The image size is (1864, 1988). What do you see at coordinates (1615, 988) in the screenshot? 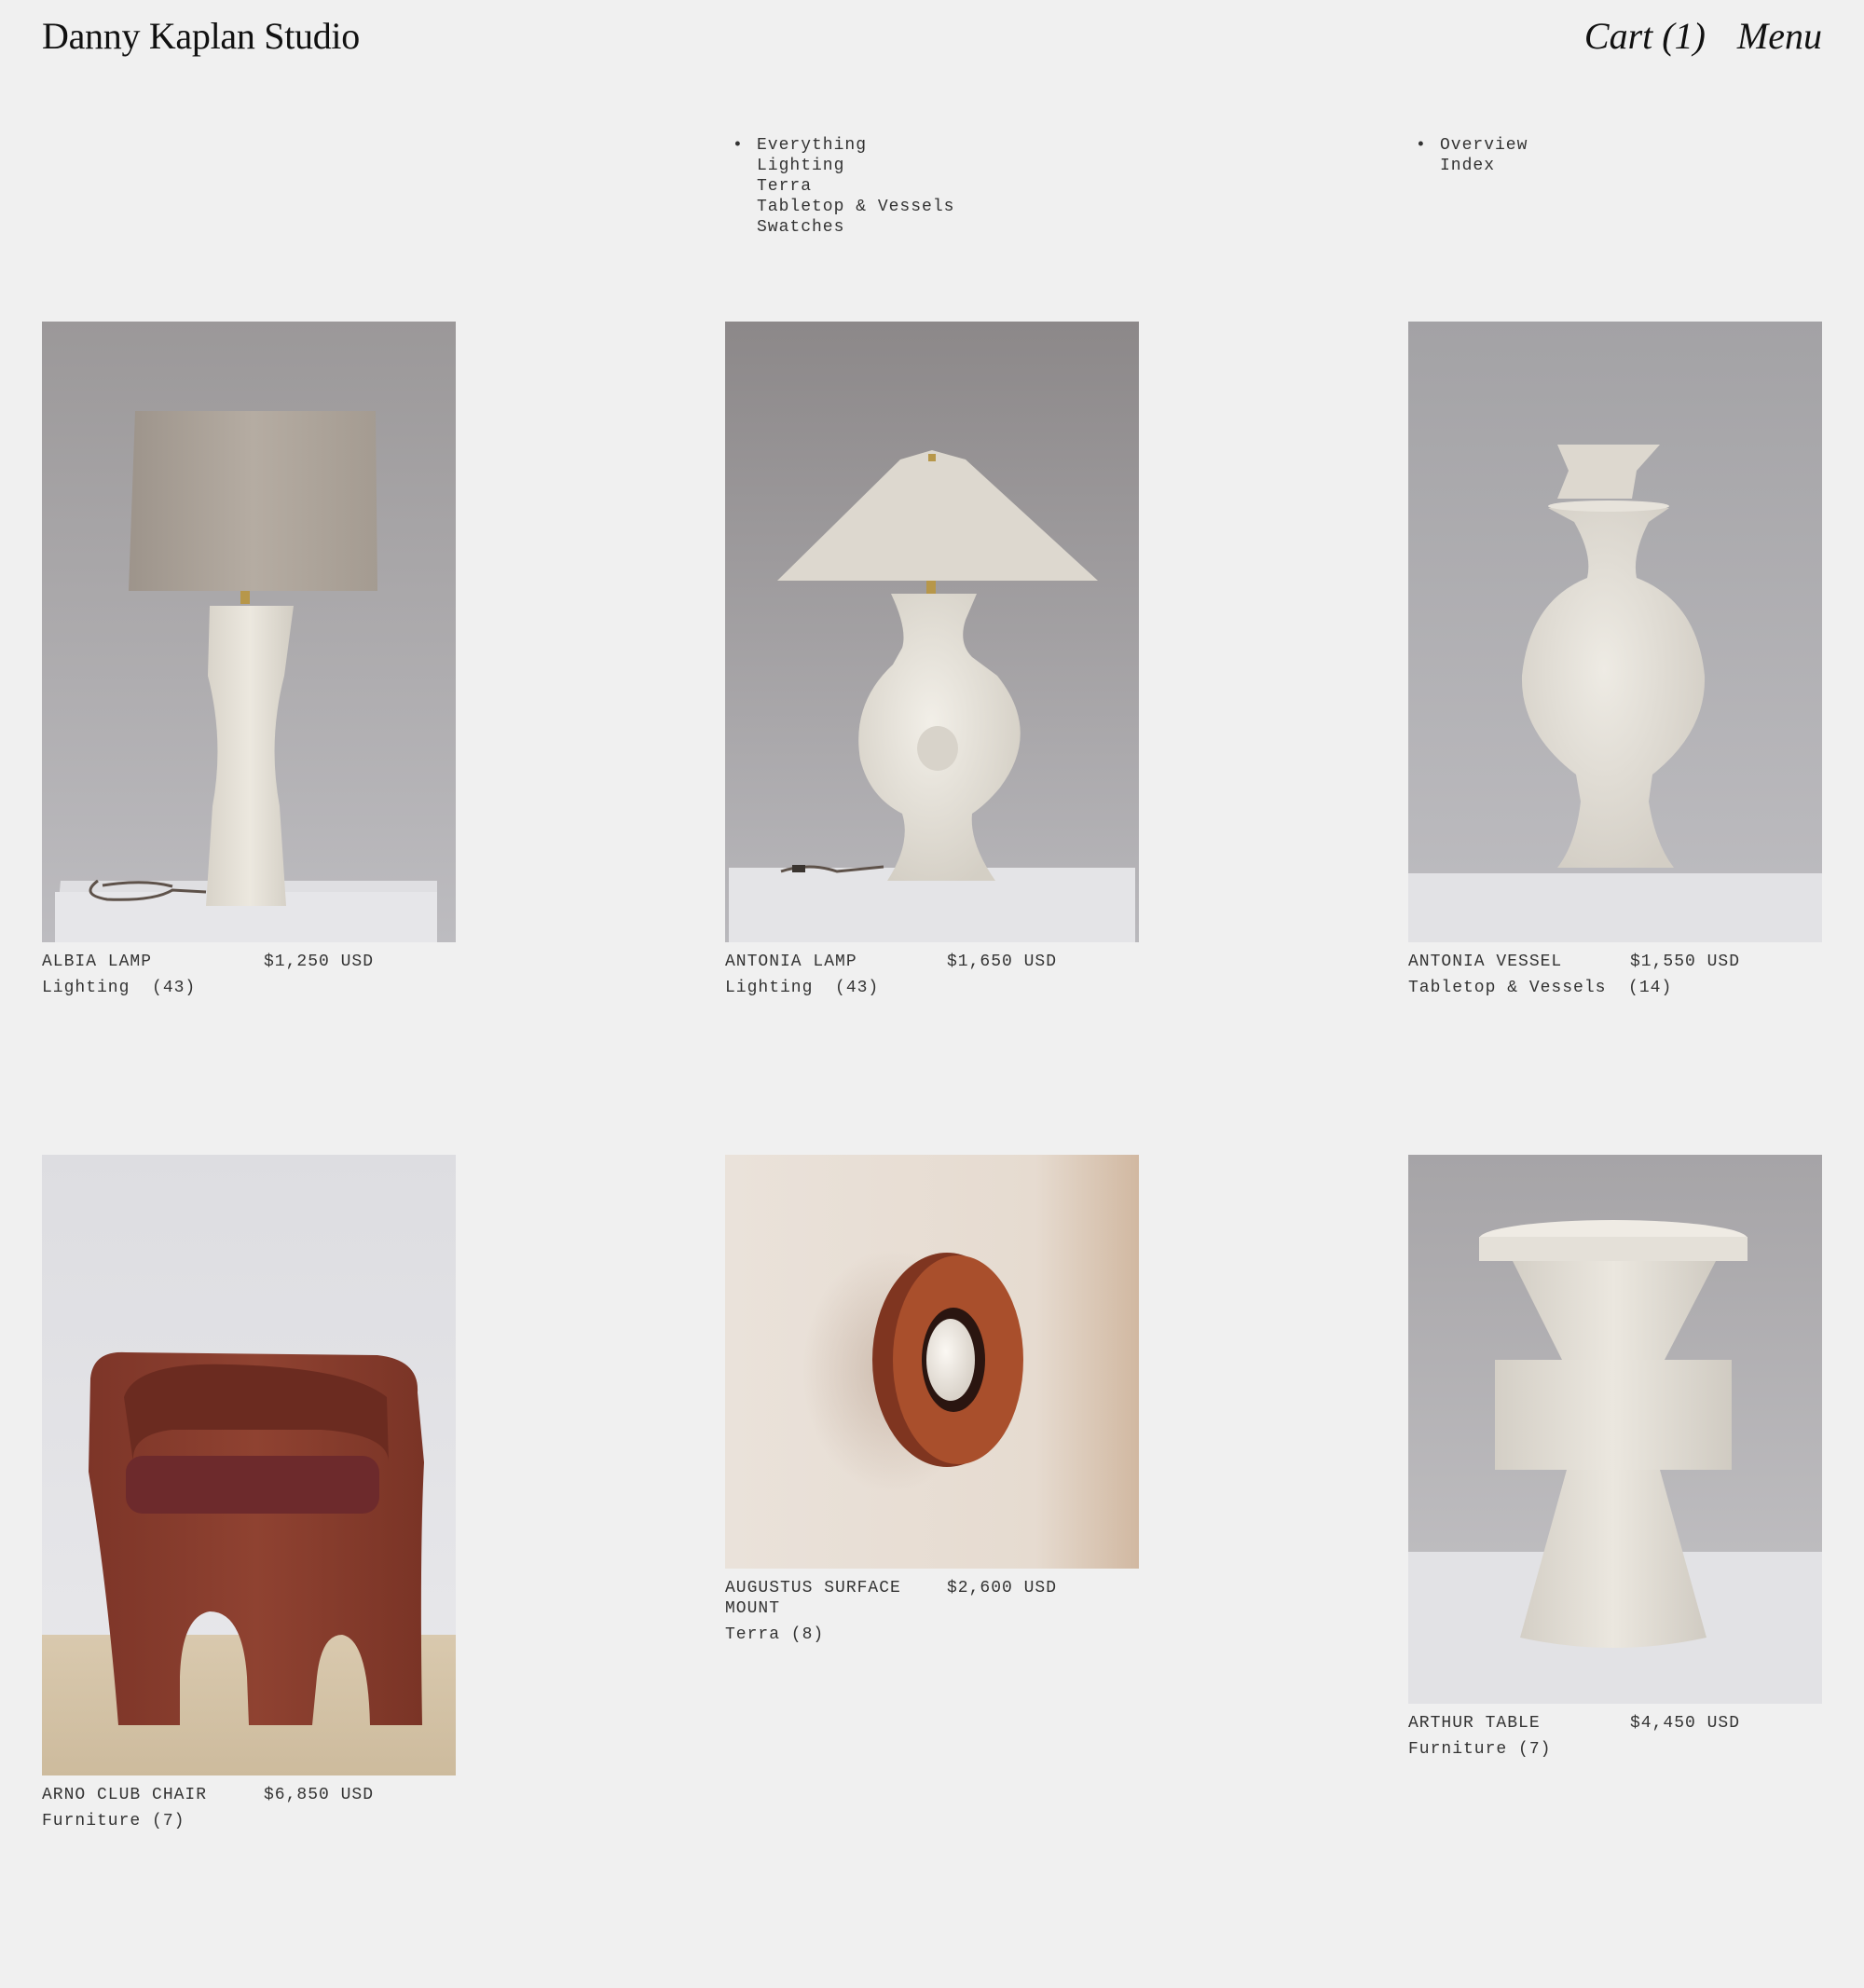
I see `product-category: Tabletop & Vessels (14)` at bounding box center [1615, 988].